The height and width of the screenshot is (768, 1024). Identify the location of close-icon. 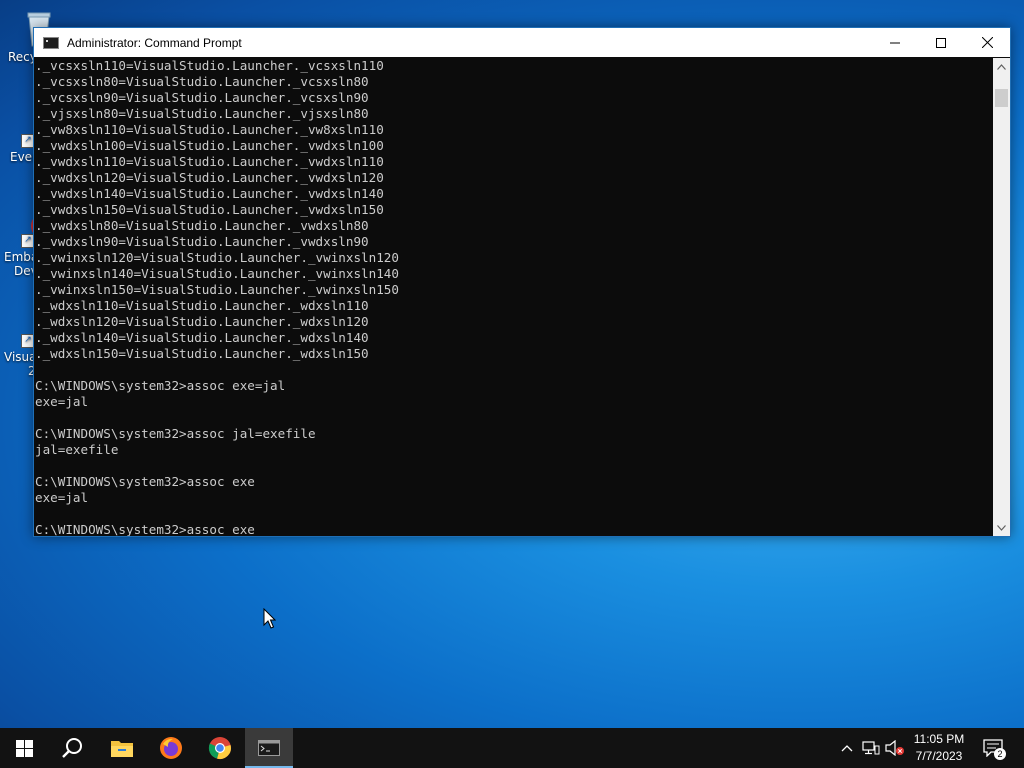
(987, 42).